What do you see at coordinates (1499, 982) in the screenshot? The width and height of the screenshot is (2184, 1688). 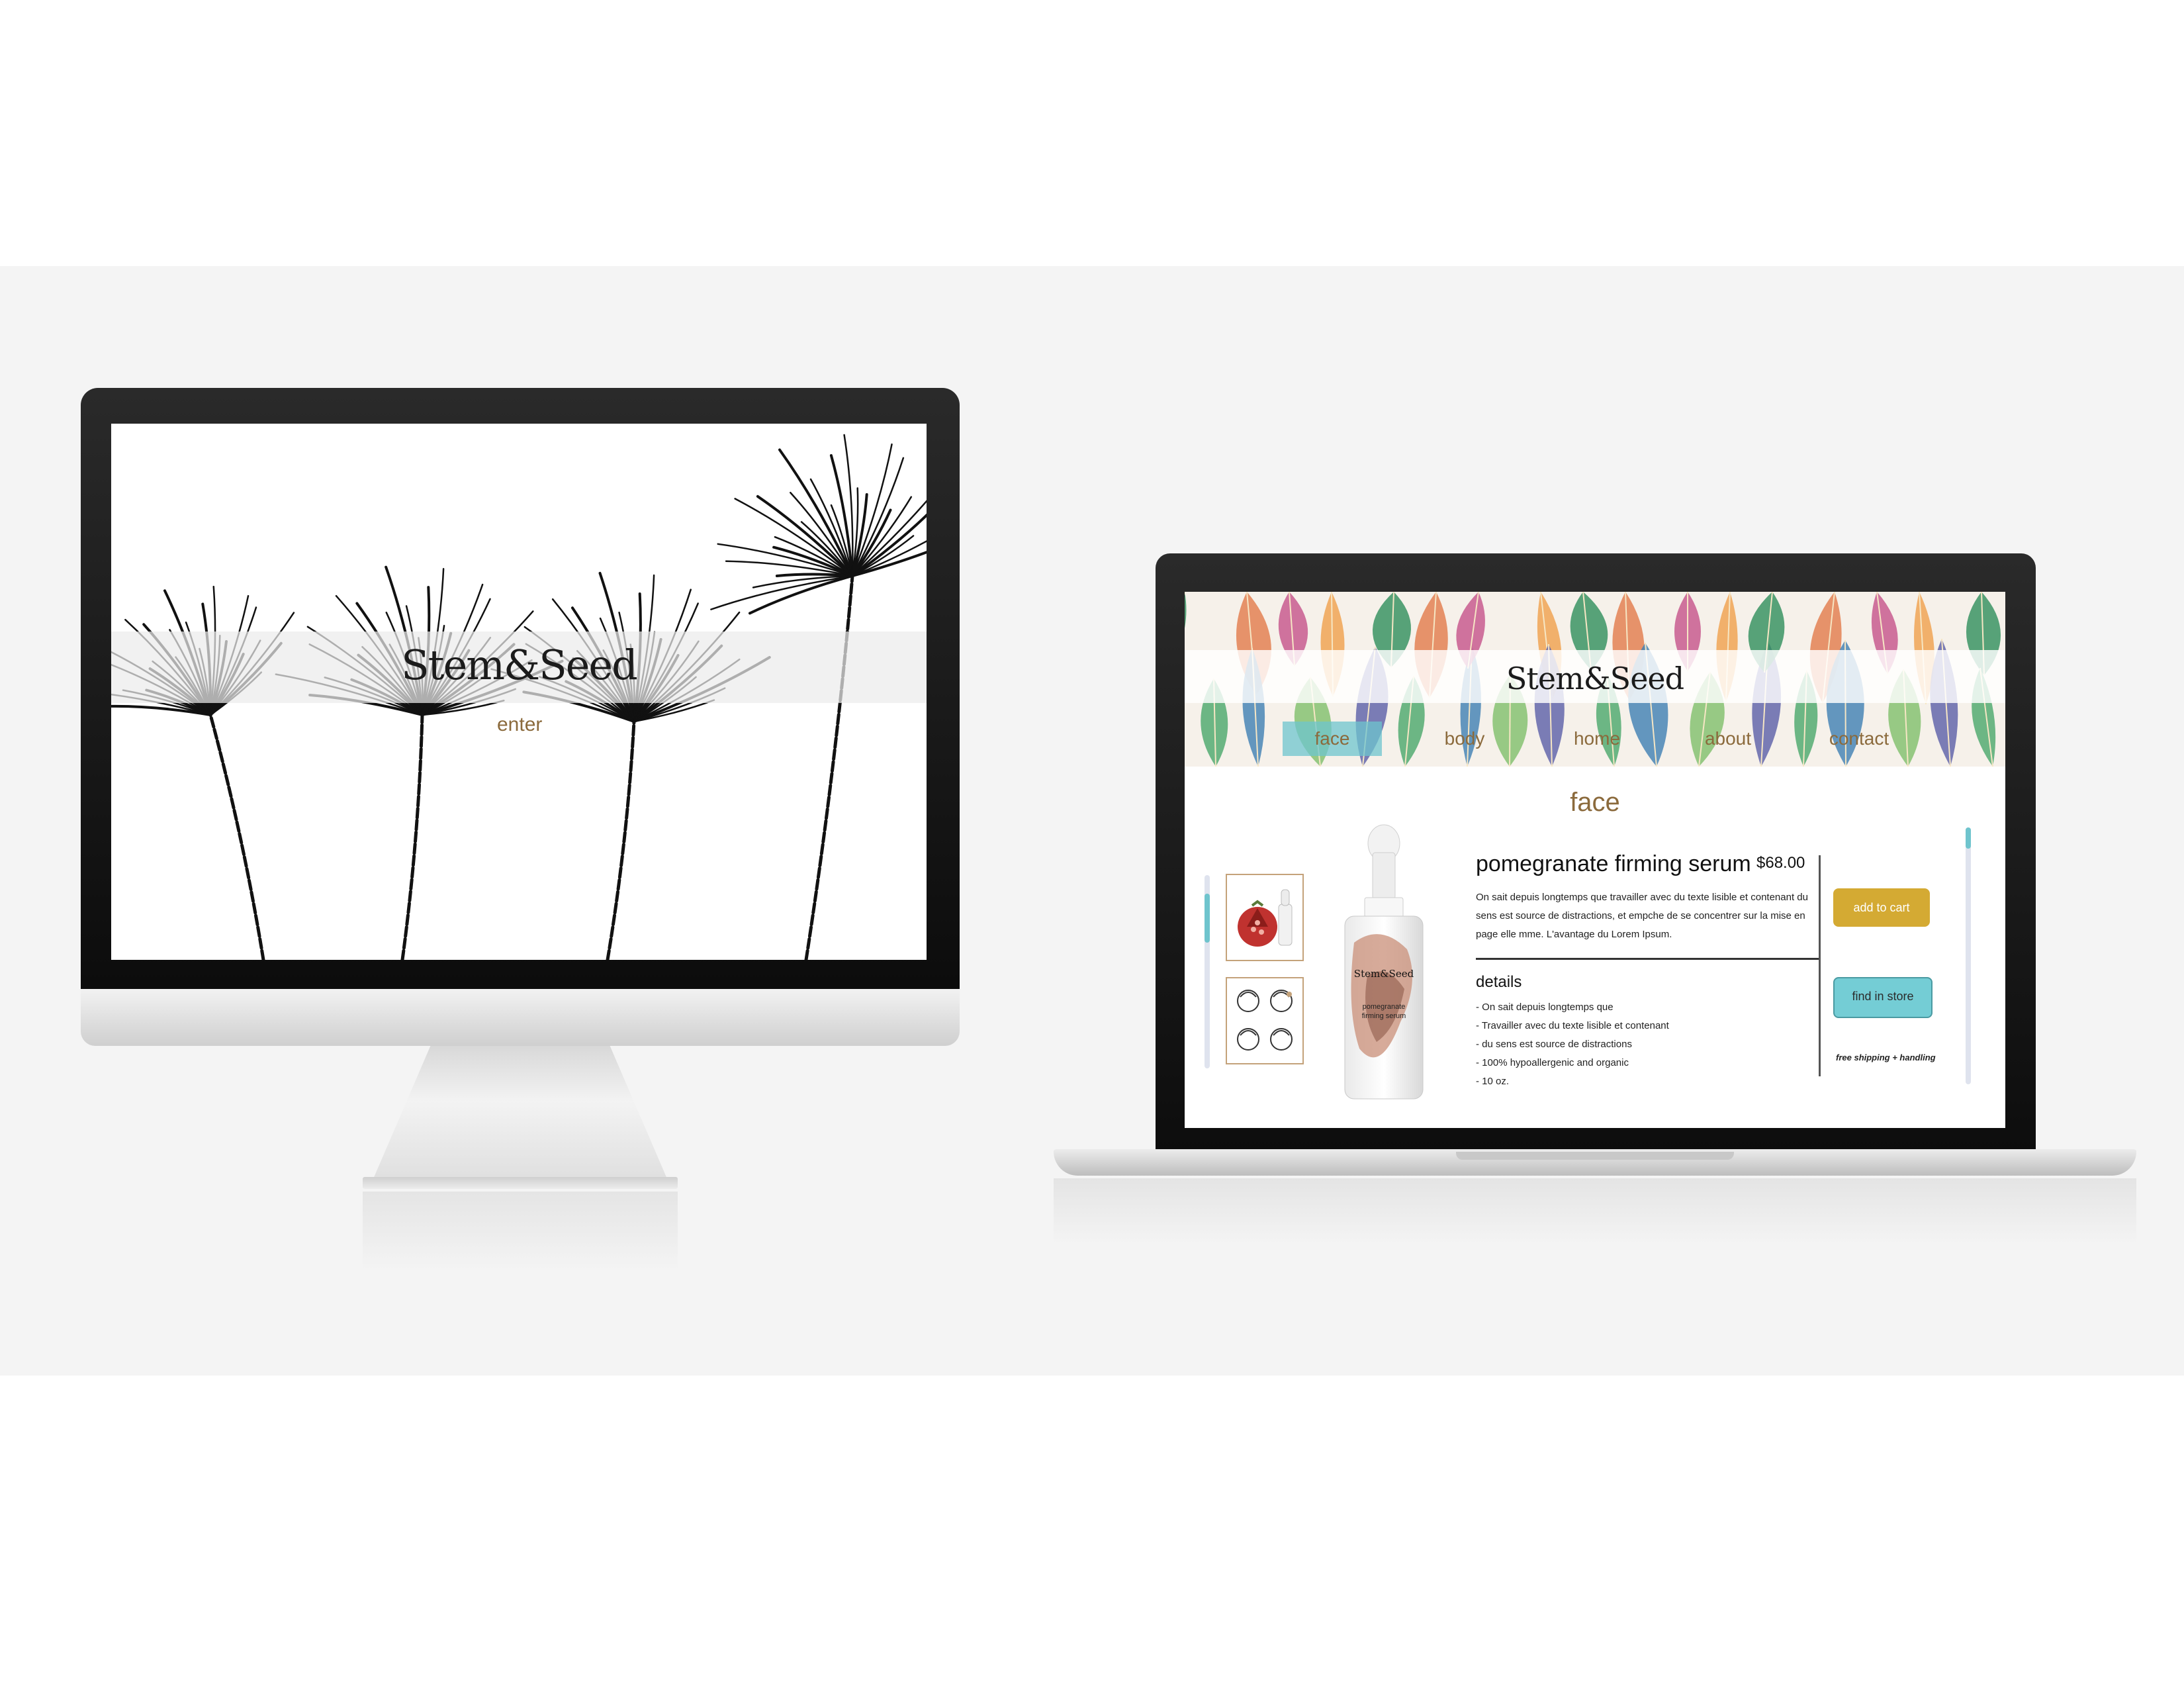 I see `details-heading: details` at bounding box center [1499, 982].